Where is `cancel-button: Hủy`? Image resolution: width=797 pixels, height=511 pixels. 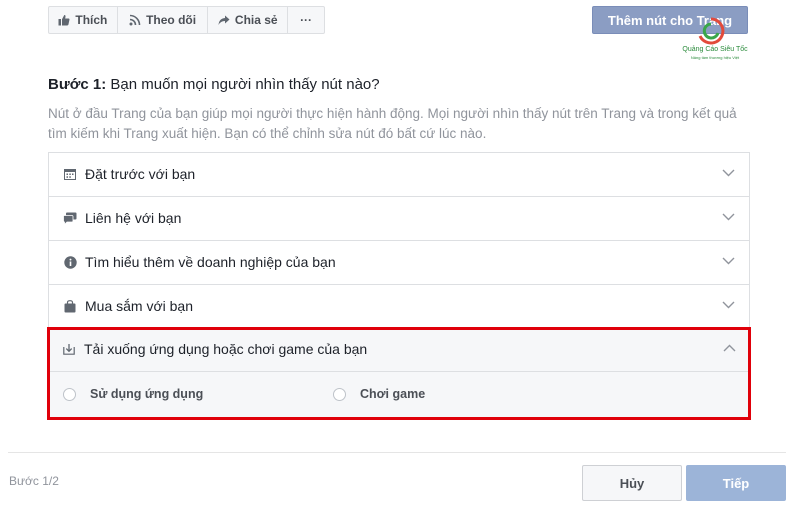
cancel-button: Hủy is located at coordinates (632, 483).